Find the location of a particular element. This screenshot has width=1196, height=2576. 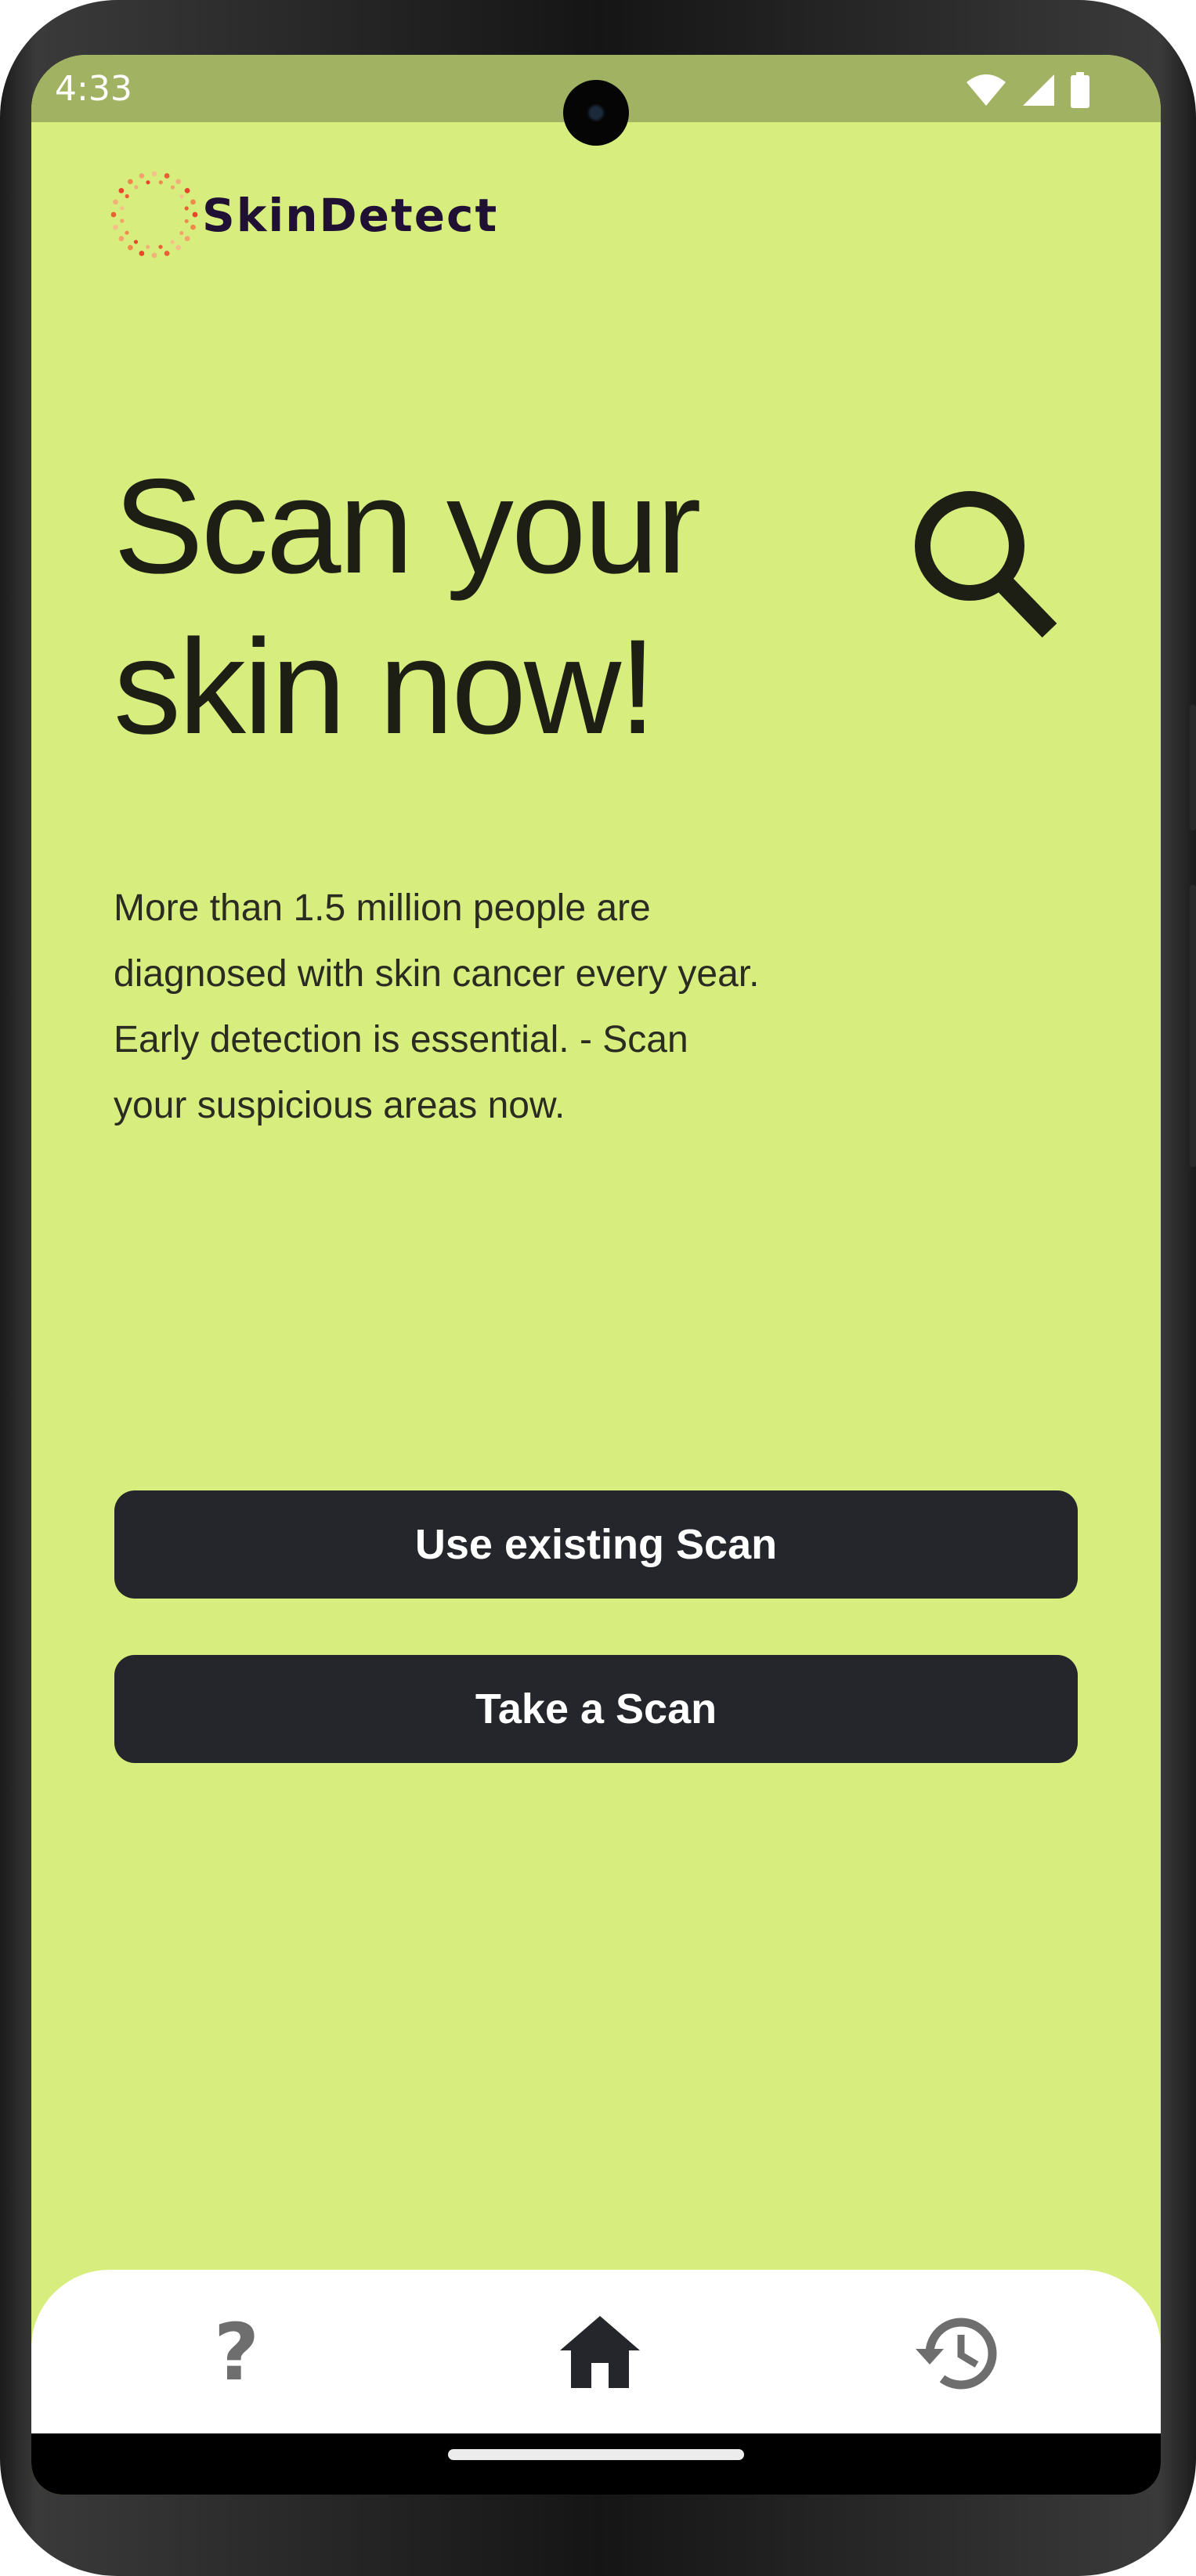

history-icon is located at coordinates (956, 2354).